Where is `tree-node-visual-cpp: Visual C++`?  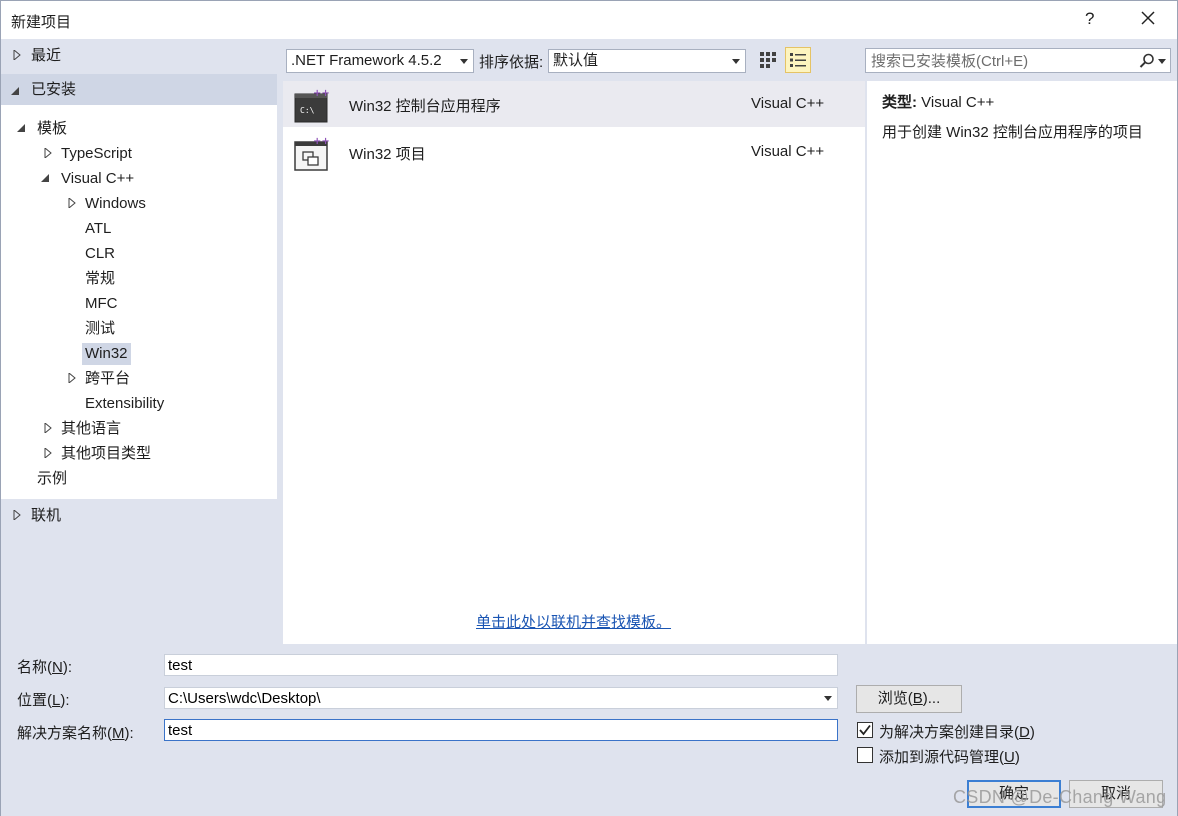 tree-node-visual-cpp: Visual C++ is located at coordinates (97, 179).